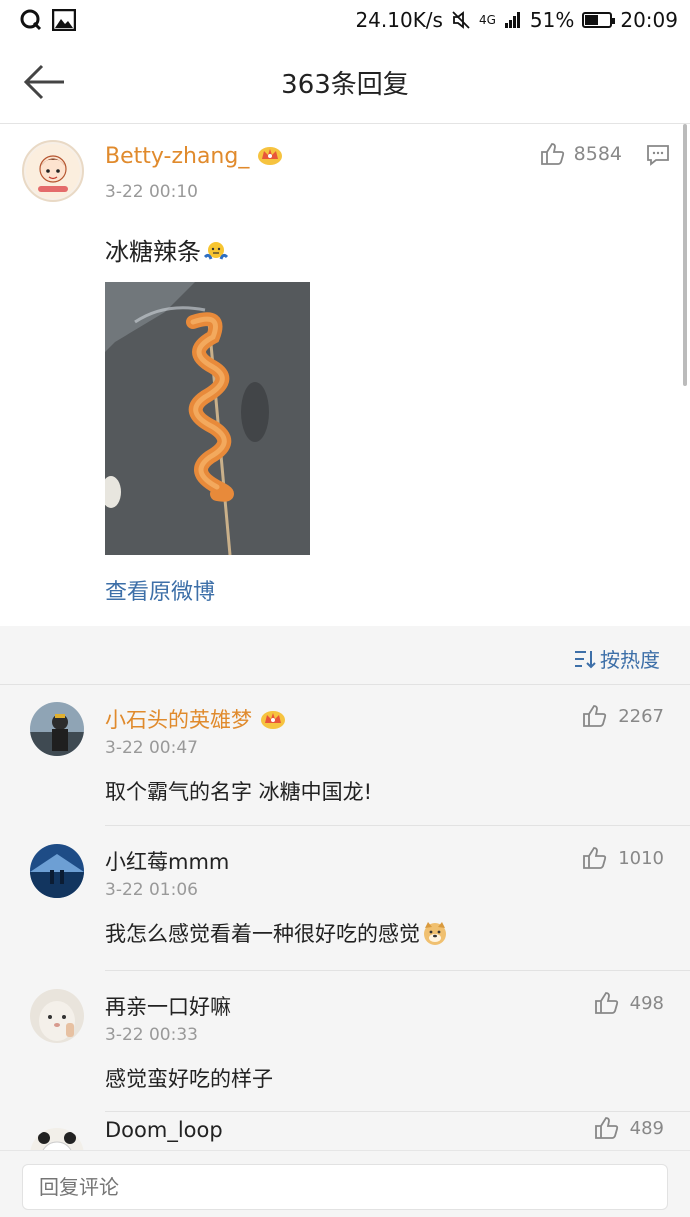 This screenshot has width=690, height=1217. I want to click on post-author: Betty-zhang_, so click(194, 156).